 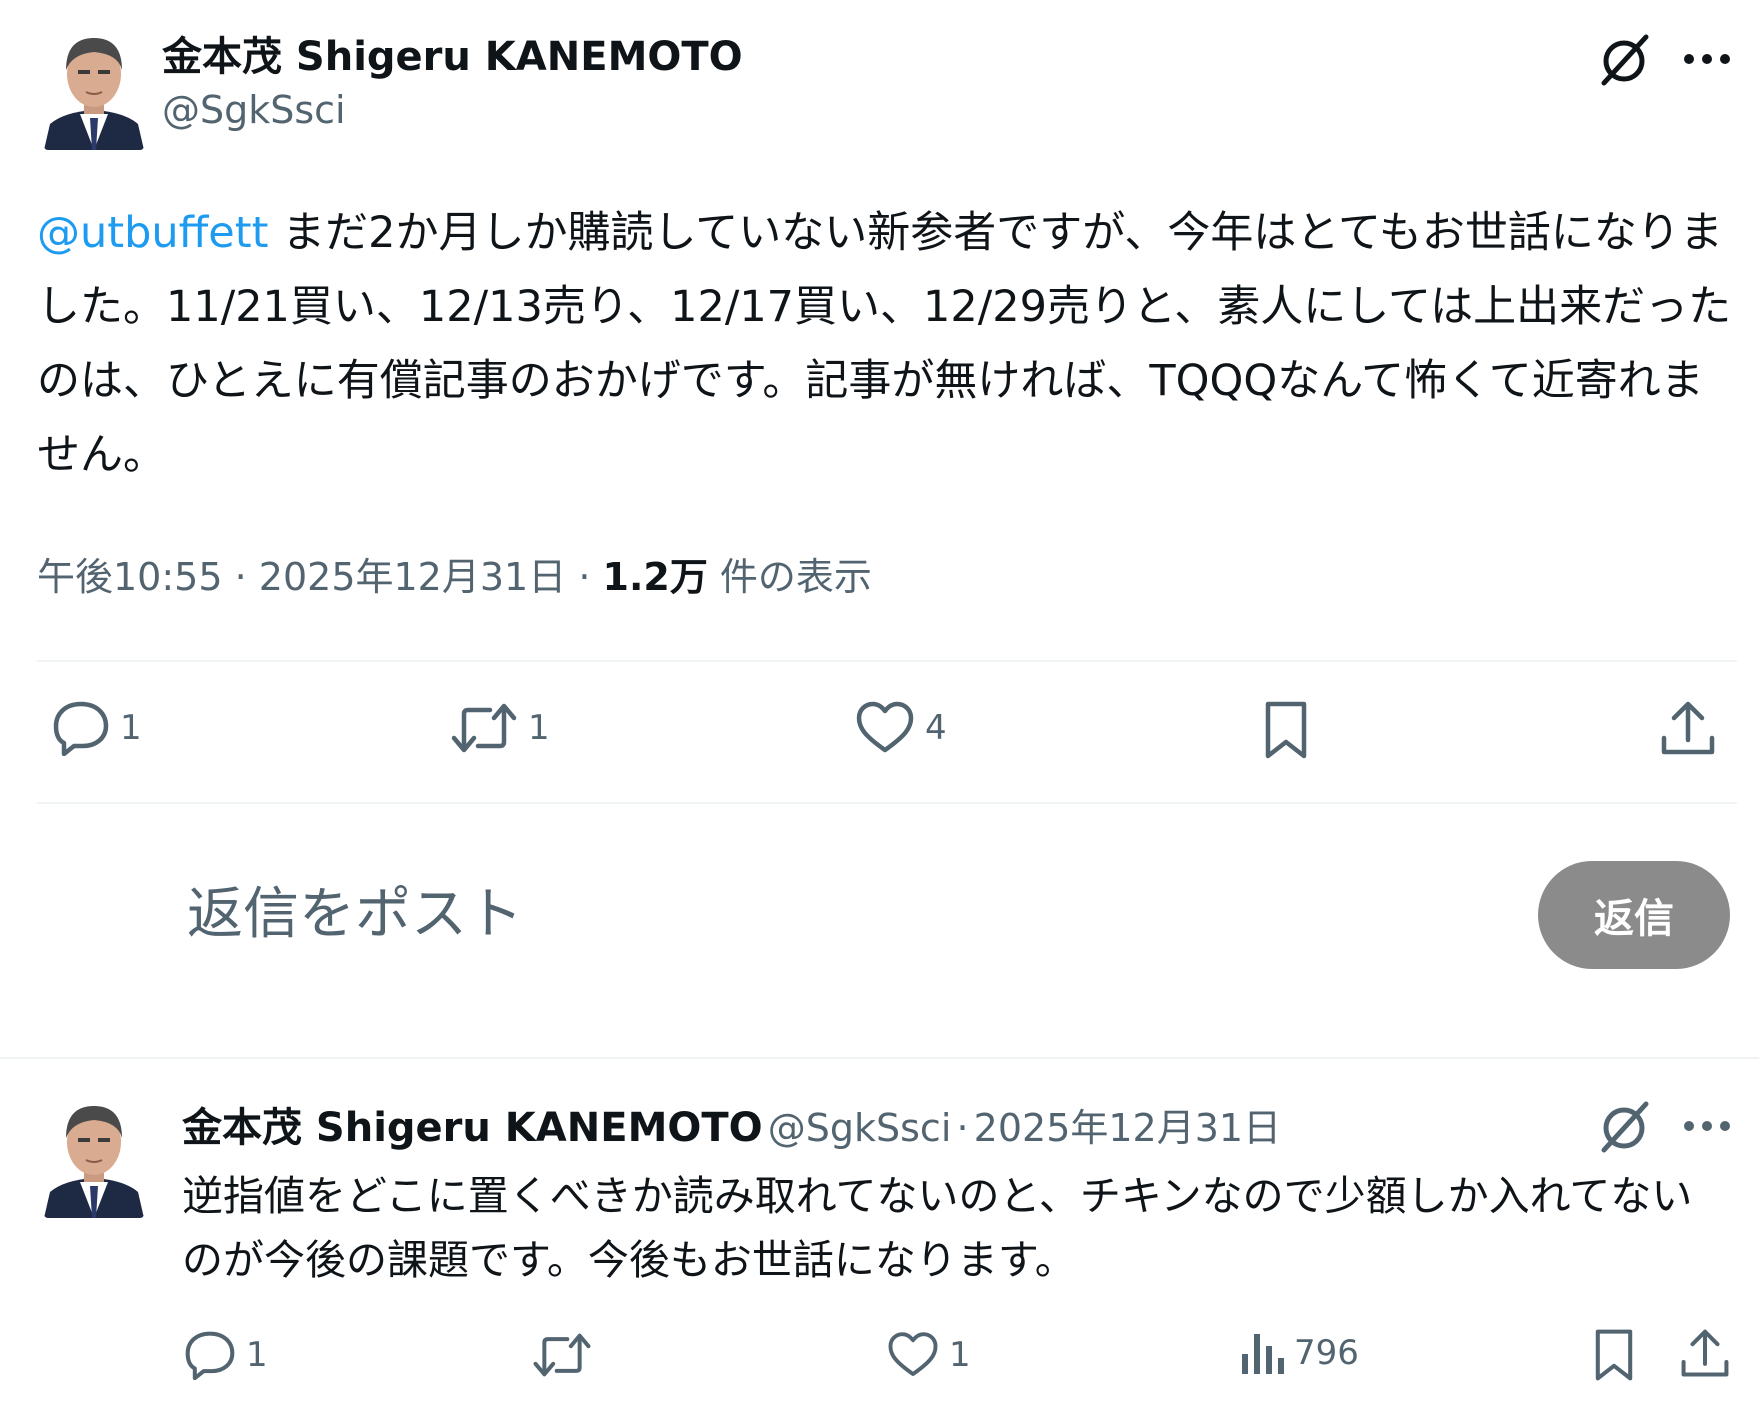 What do you see at coordinates (254, 110) in the screenshot?
I see `author-handle: @SgkSsci` at bounding box center [254, 110].